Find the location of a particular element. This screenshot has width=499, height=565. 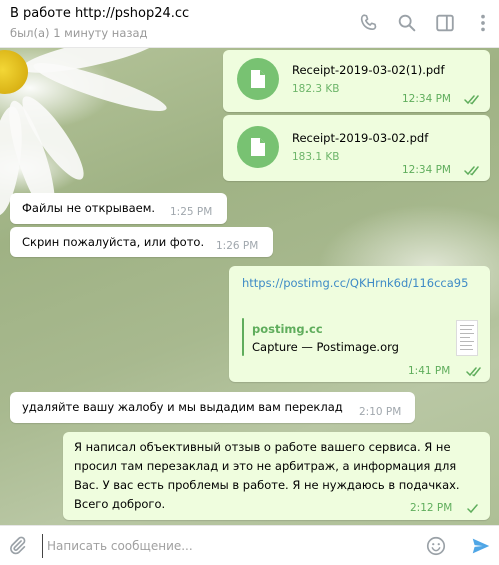

sidebar-icon is located at coordinates (445, 23).